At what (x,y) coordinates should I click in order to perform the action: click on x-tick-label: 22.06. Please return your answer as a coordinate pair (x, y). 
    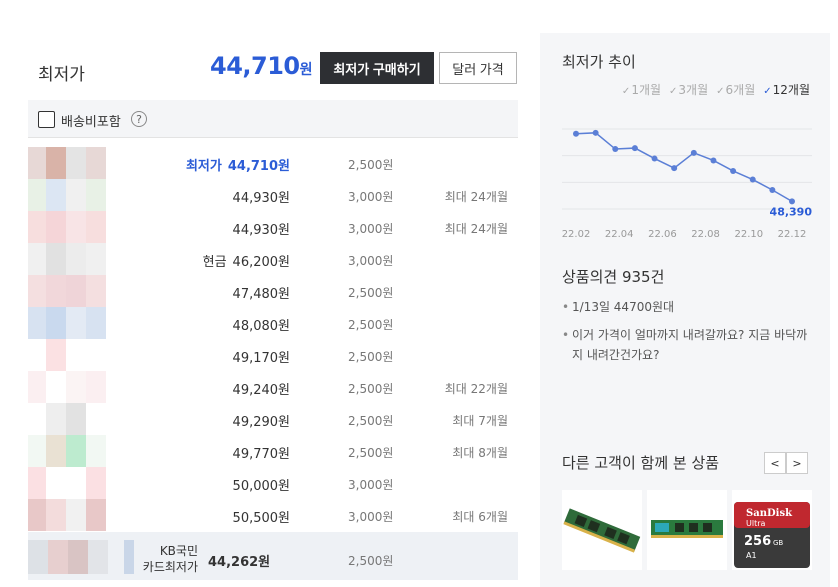
    Looking at the image, I should click on (662, 234).